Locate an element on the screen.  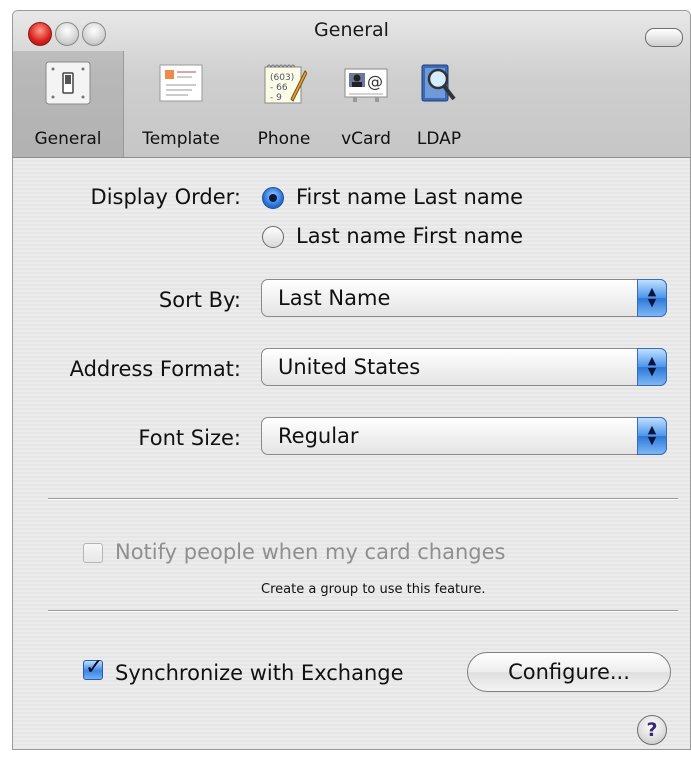
font-size-label: Font Size: is located at coordinates (189, 438).